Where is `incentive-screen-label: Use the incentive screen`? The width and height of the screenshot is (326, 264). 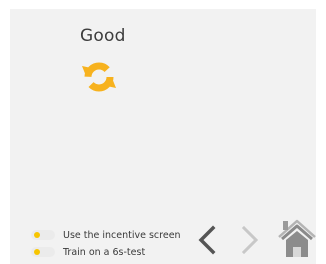 incentive-screen-label: Use the incentive screen is located at coordinates (122, 235).